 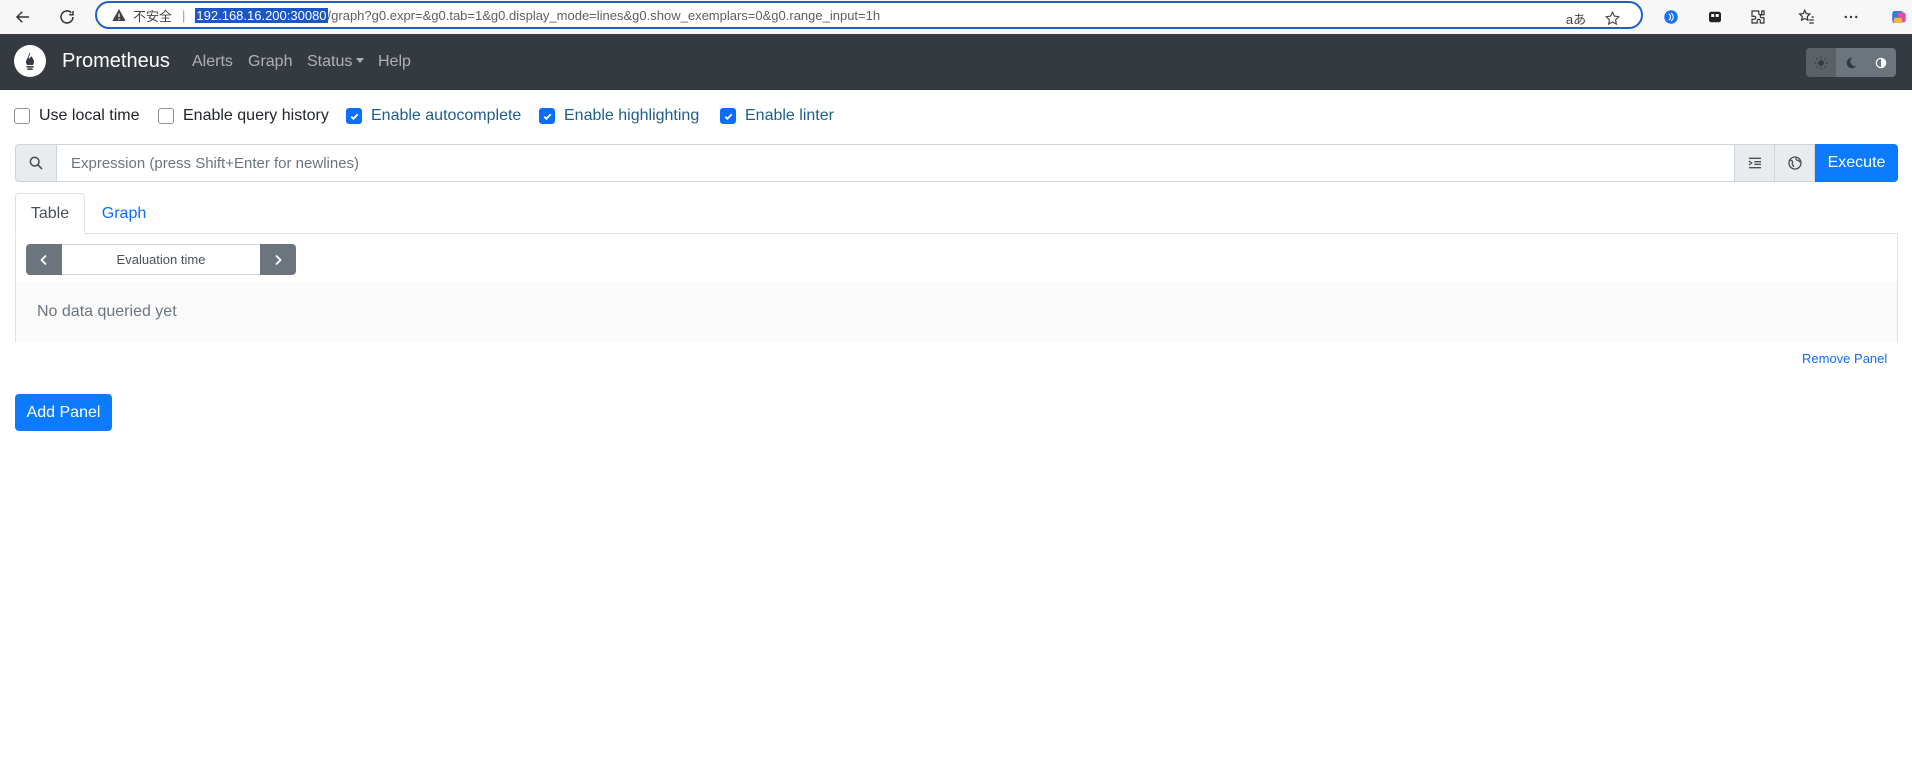 What do you see at coordinates (1856, 163) in the screenshot?
I see `execute-button: Execute` at bounding box center [1856, 163].